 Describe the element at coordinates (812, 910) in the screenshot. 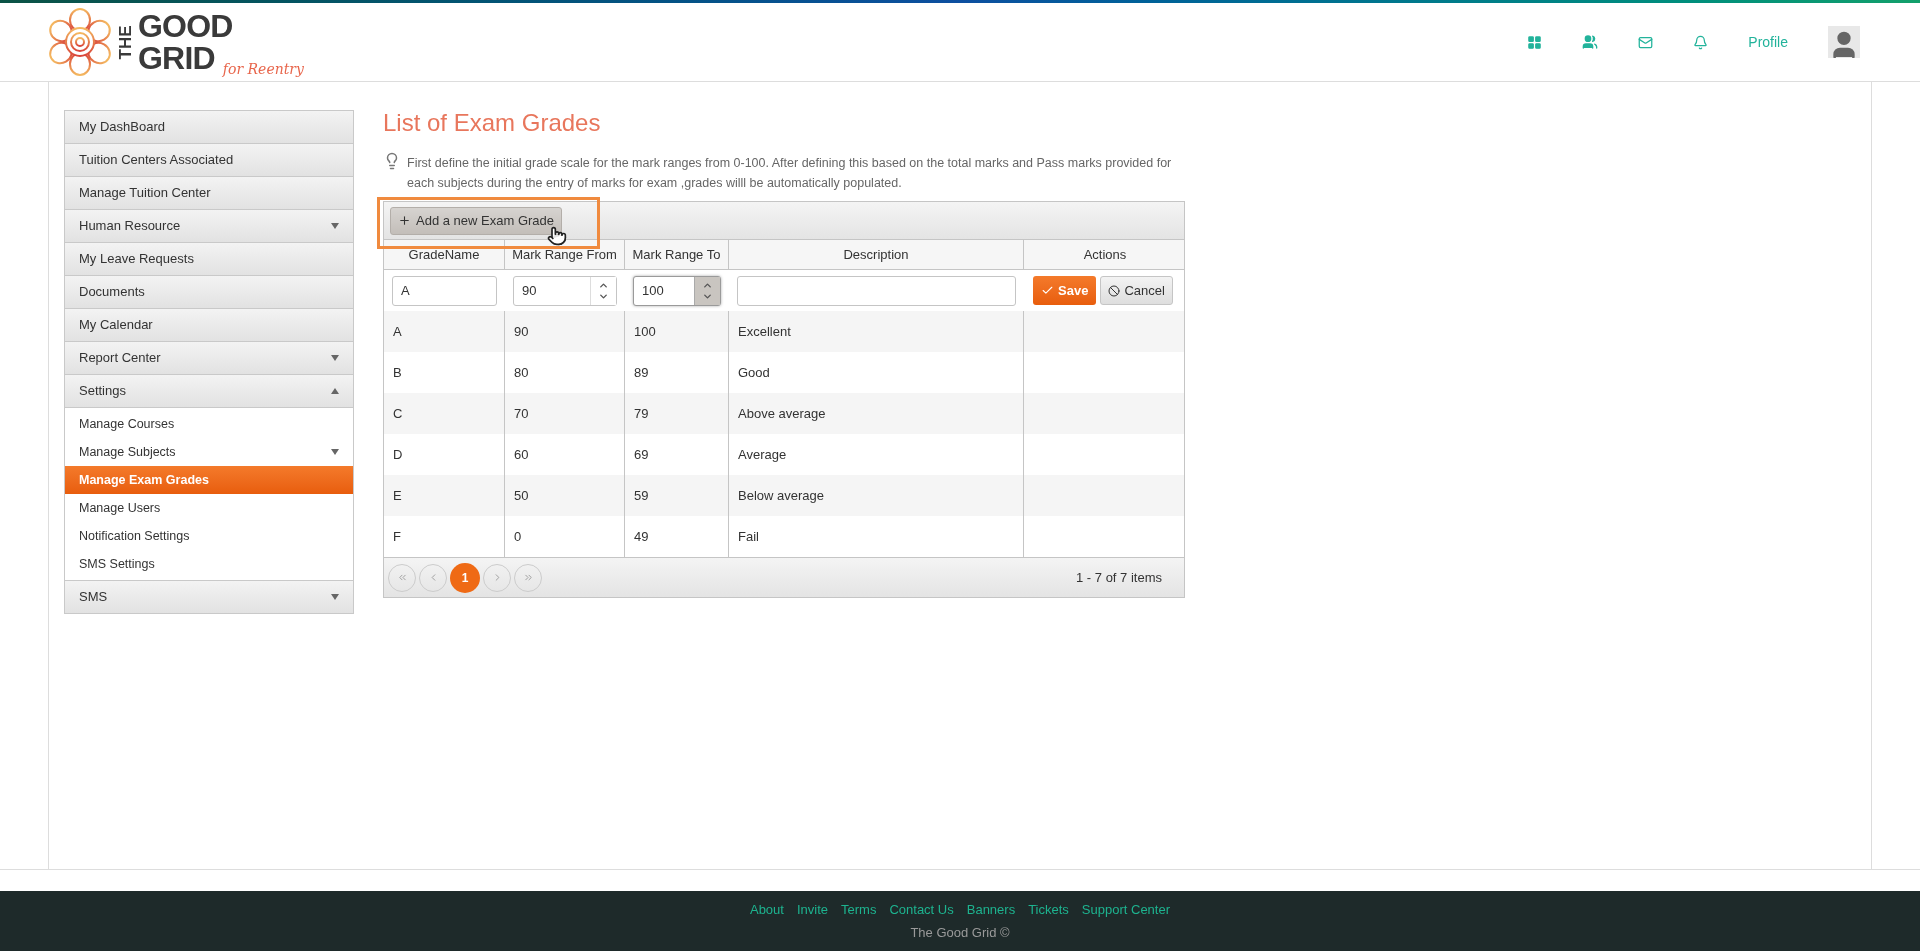

I see `footer-link: Invite` at that location.